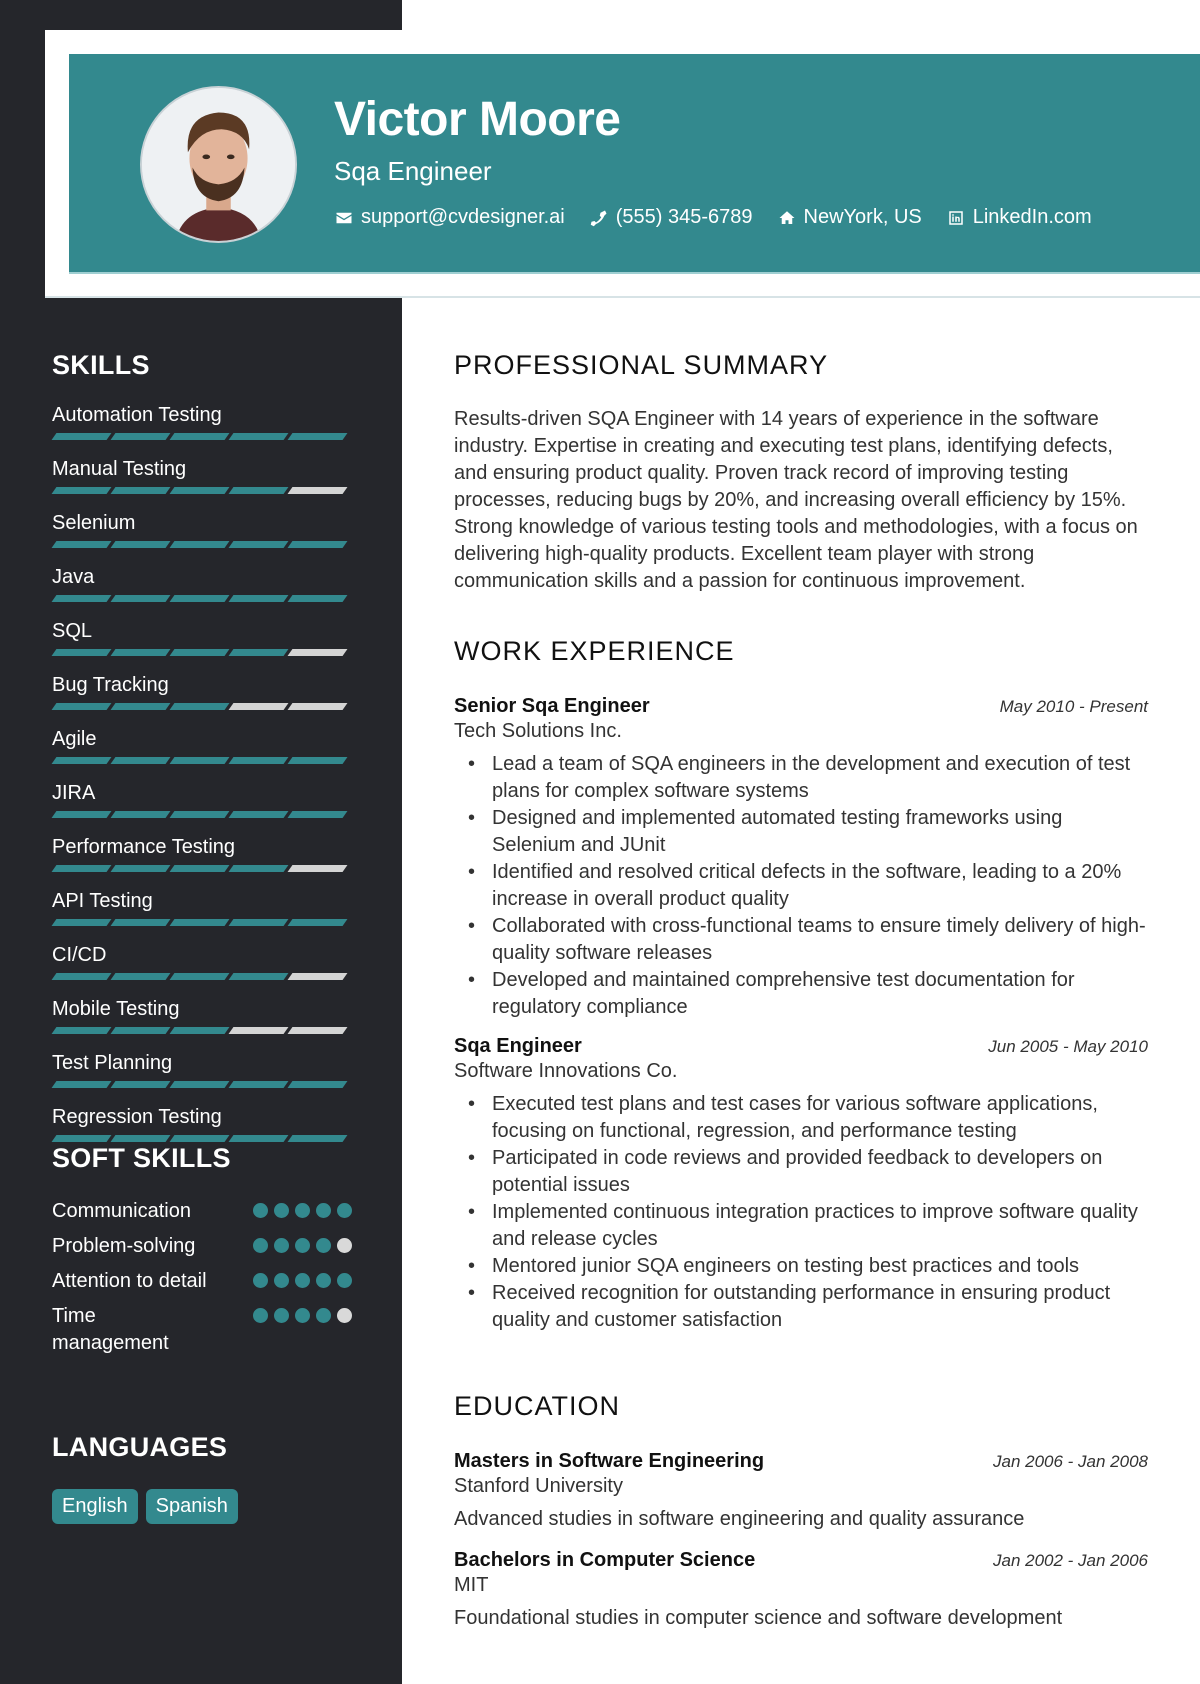 Image resolution: width=1200 pixels, height=1684 pixels. I want to click on degree-name: Bachelors in Computer Science, so click(605, 1560).